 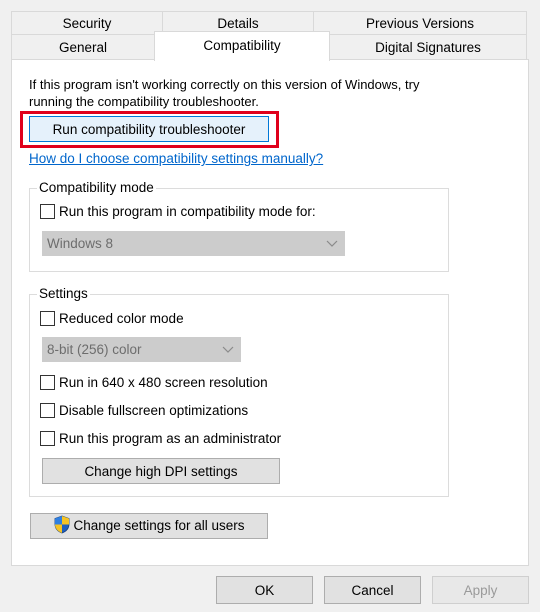 I want to click on fullscreen-checkbox-row: Disable fullscreen optimizations, so click(x=144, y=411).